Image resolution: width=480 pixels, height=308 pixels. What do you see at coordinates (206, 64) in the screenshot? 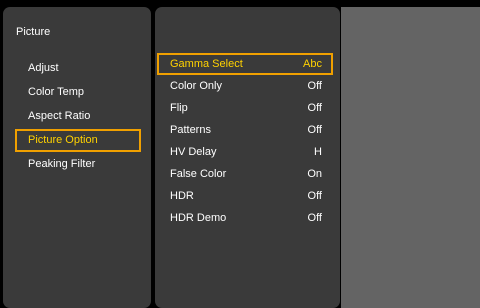
I see `submenu-item-label: Gamma Select` at bounding box center [206, 64].